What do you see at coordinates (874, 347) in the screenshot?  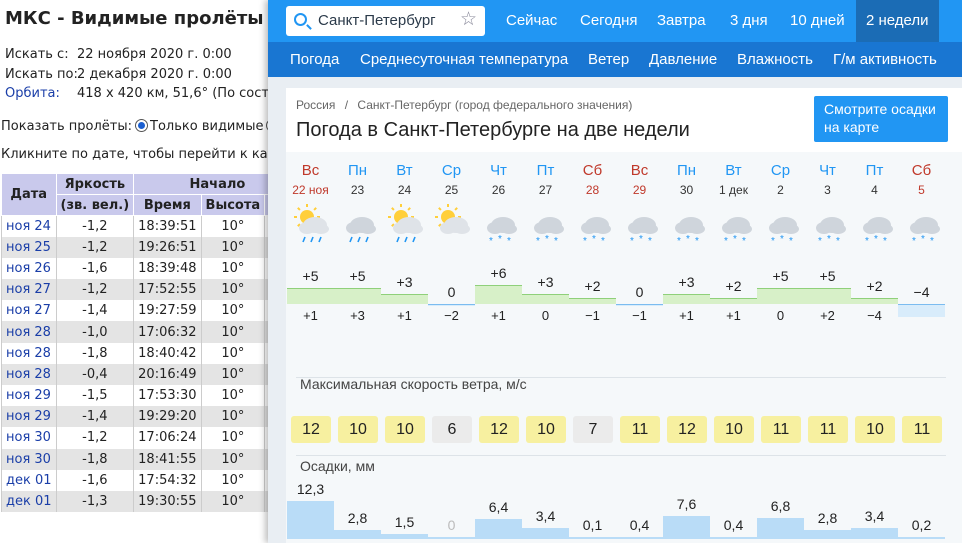 I see `day-column: Пт 4 * * * +2 −4 10 3,4` at bounding box center [874, 347].